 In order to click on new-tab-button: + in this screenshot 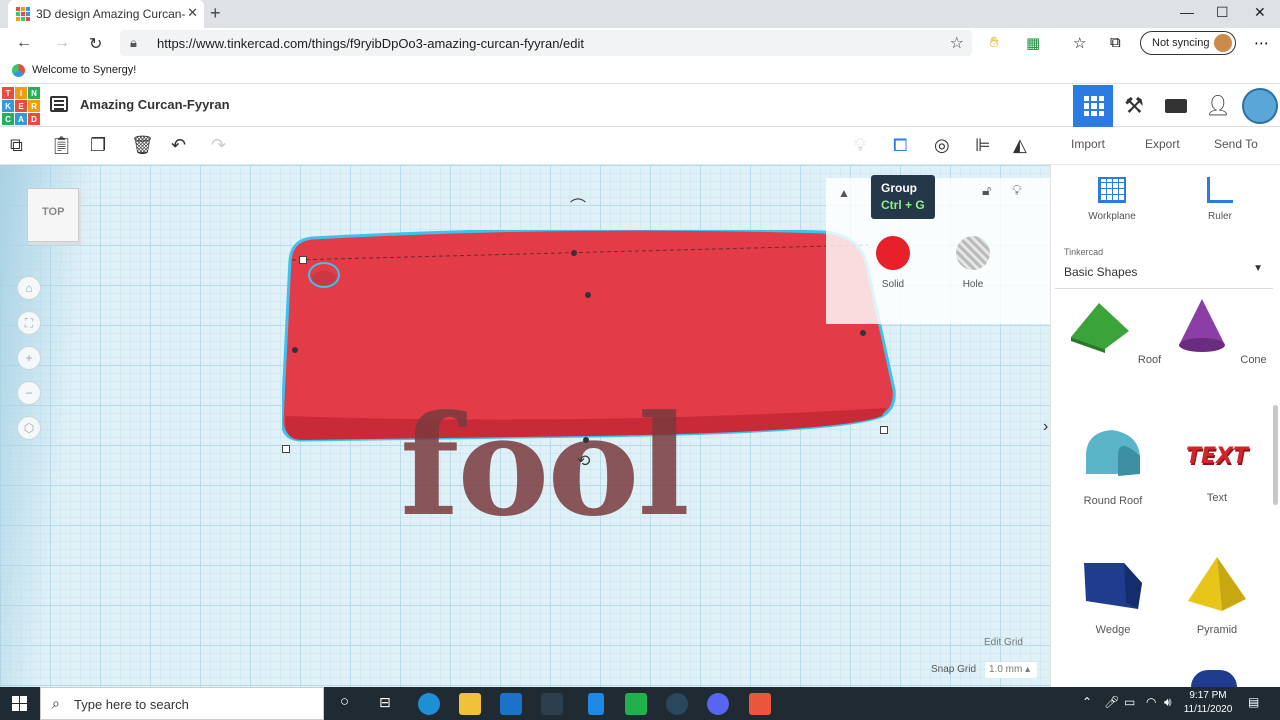, I will do `click(215, 13)`.